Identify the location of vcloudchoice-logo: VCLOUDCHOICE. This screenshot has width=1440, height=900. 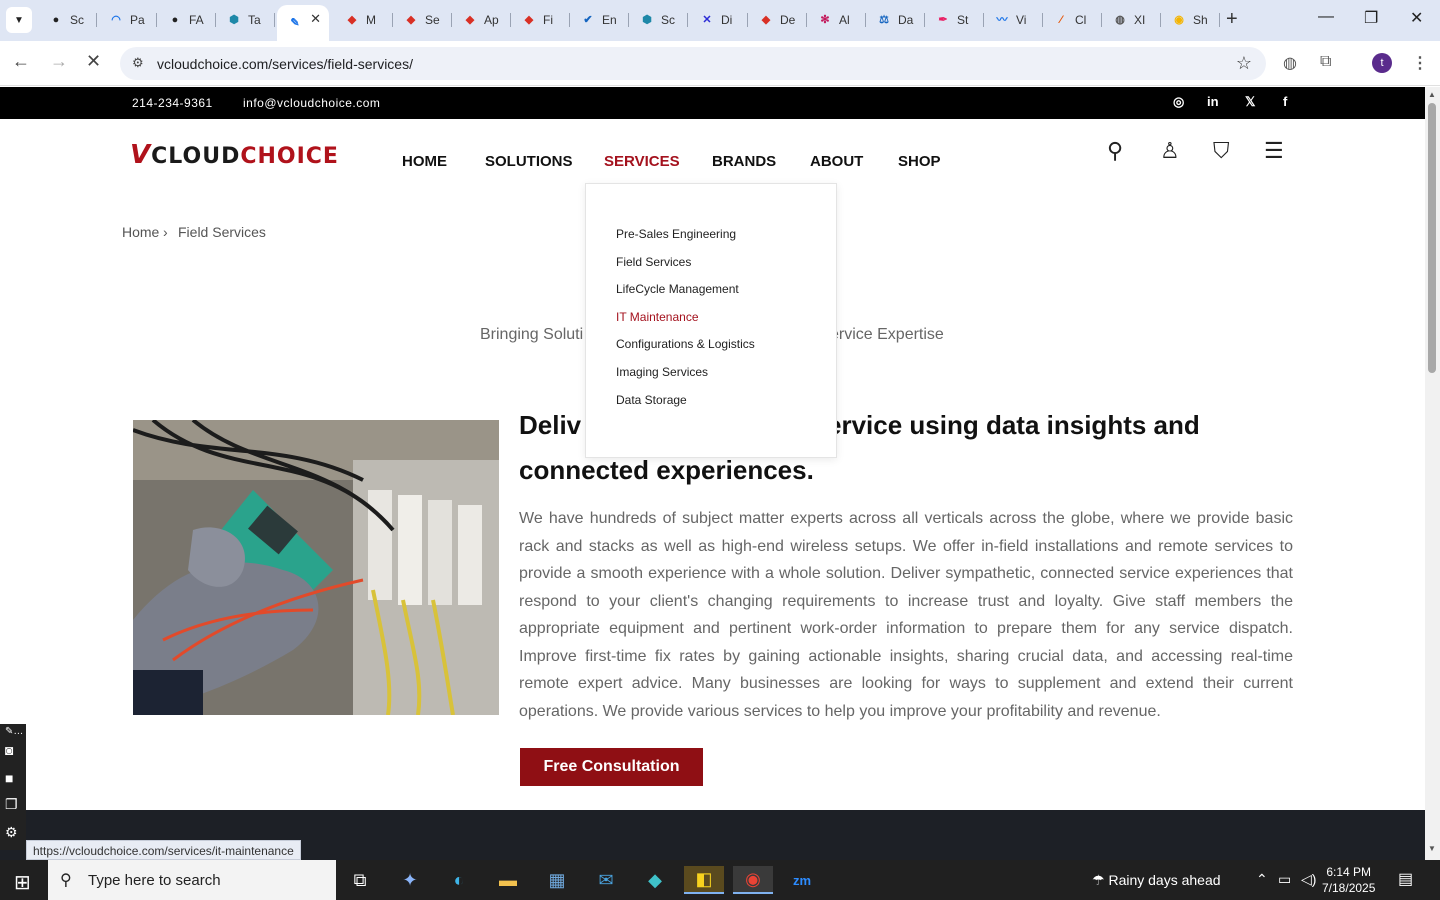
(234, 155).